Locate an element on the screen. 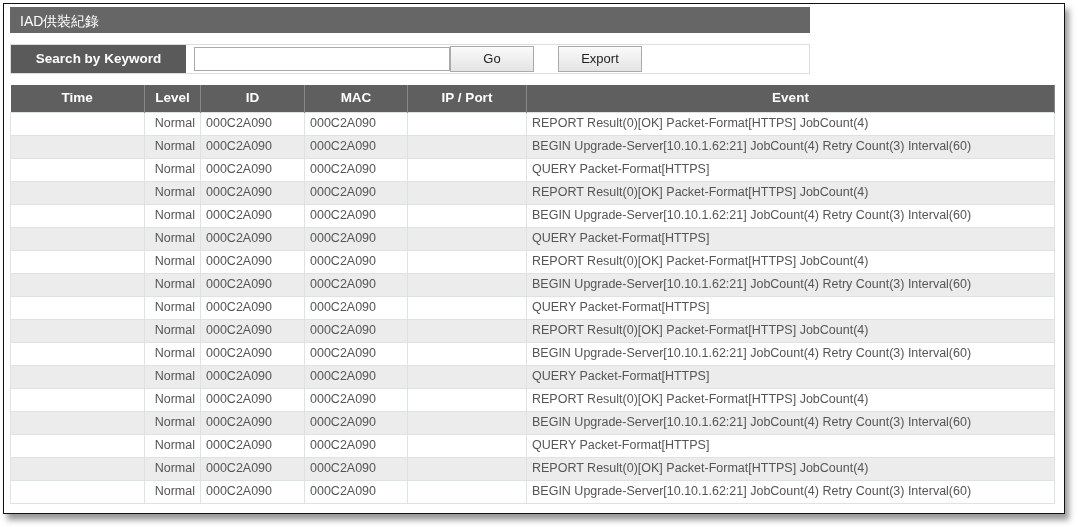  column-header: Level is located at coordinates (172, 98).